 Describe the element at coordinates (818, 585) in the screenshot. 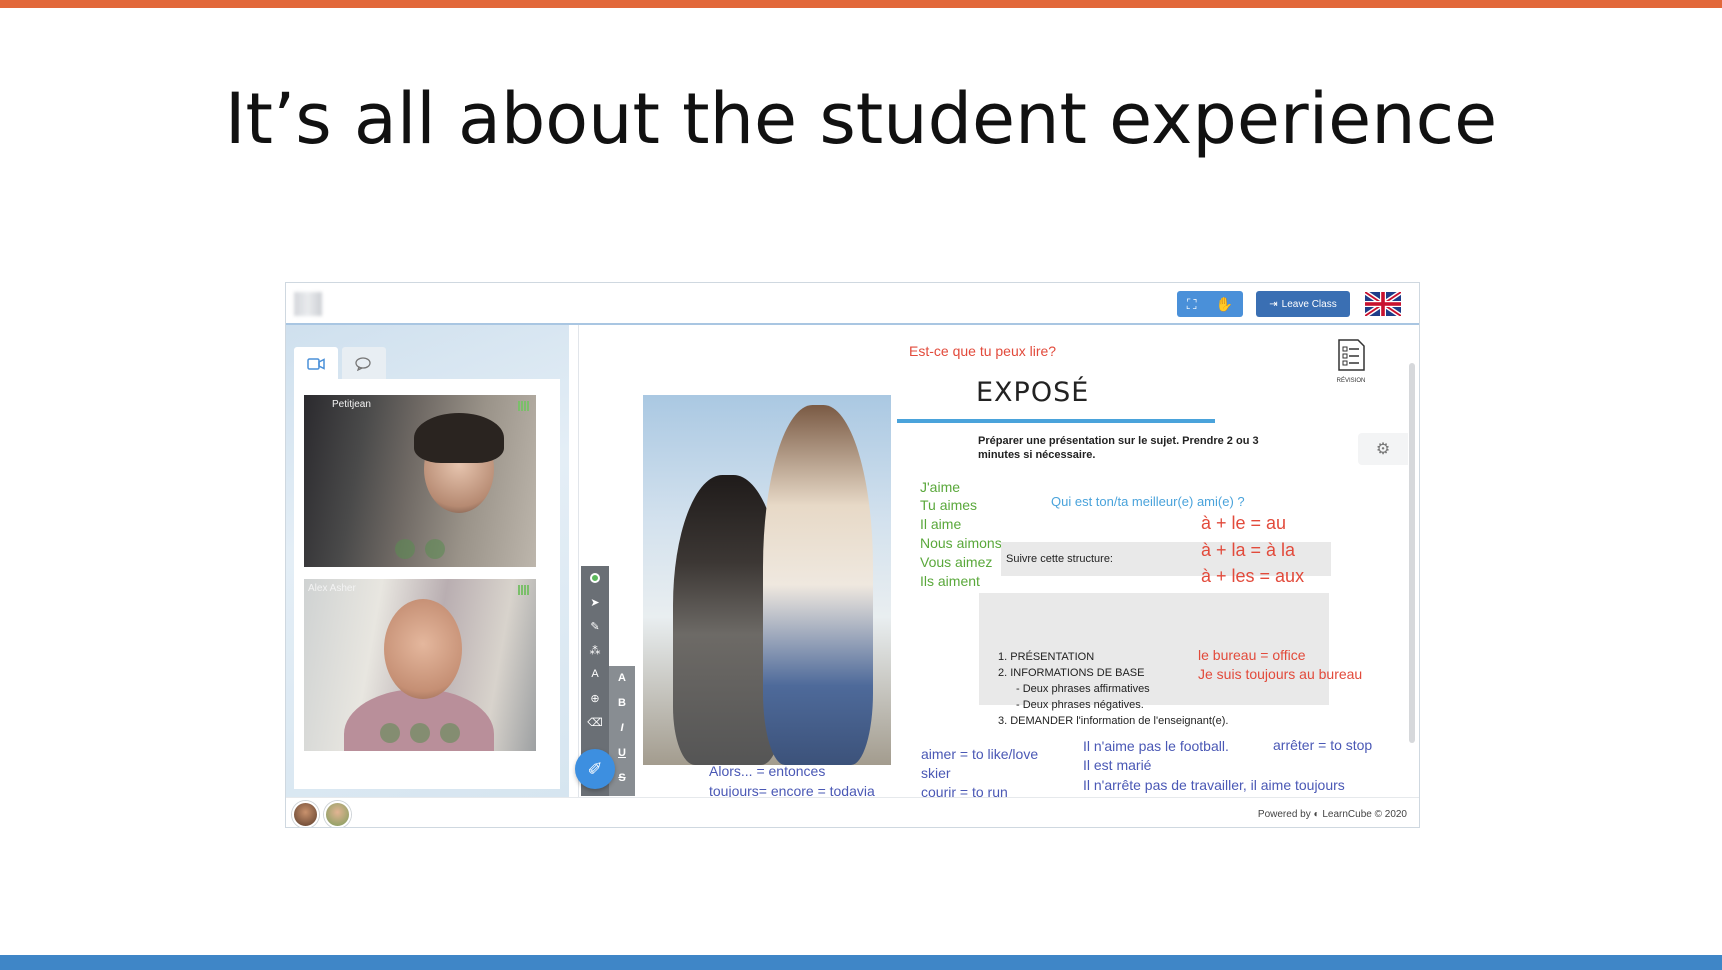

I see `photo-person-right` at that location.